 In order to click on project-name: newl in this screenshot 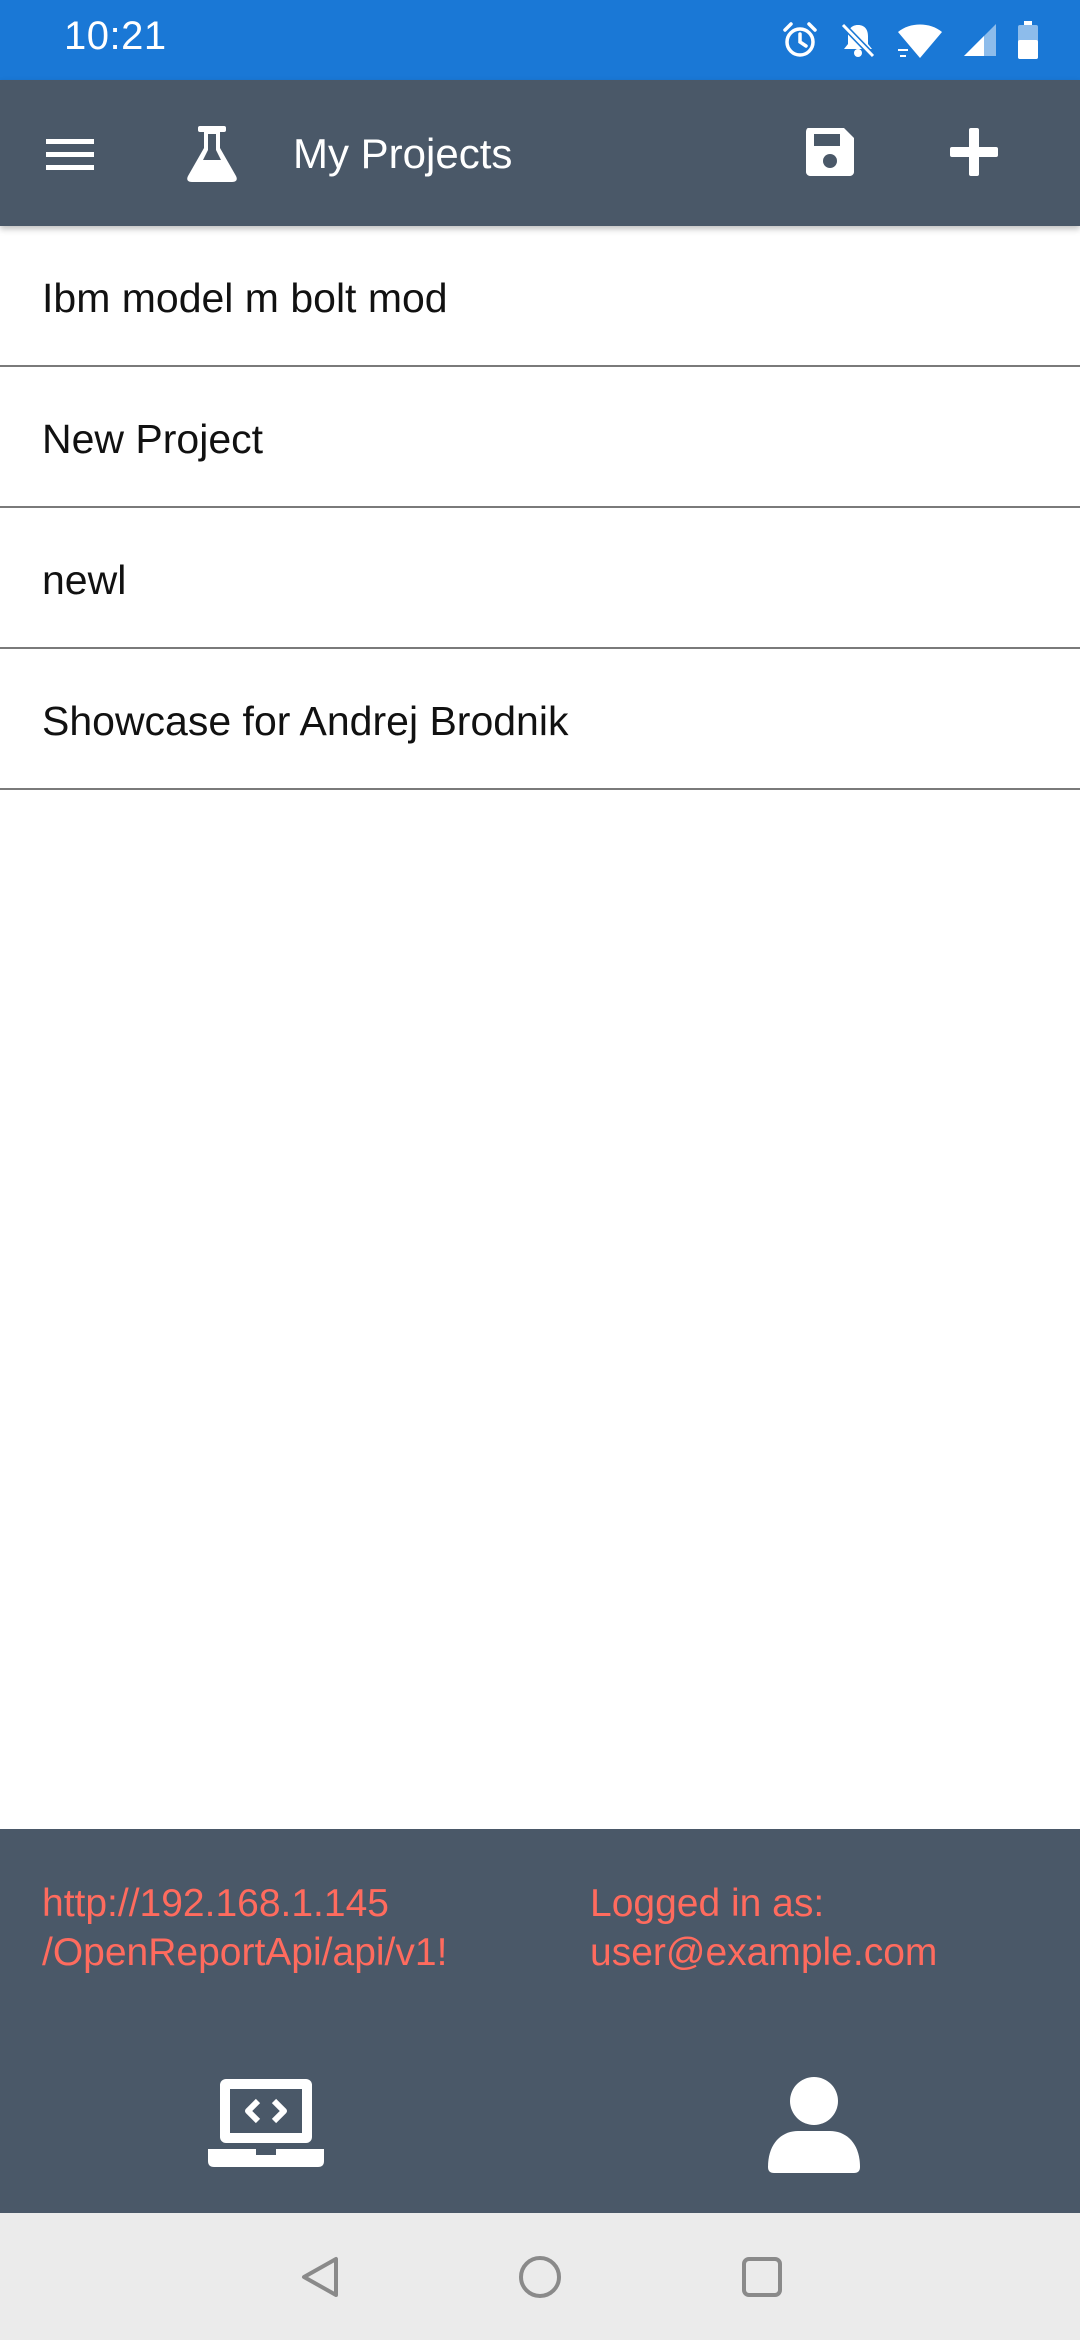, I will do `click(84, 580)`.